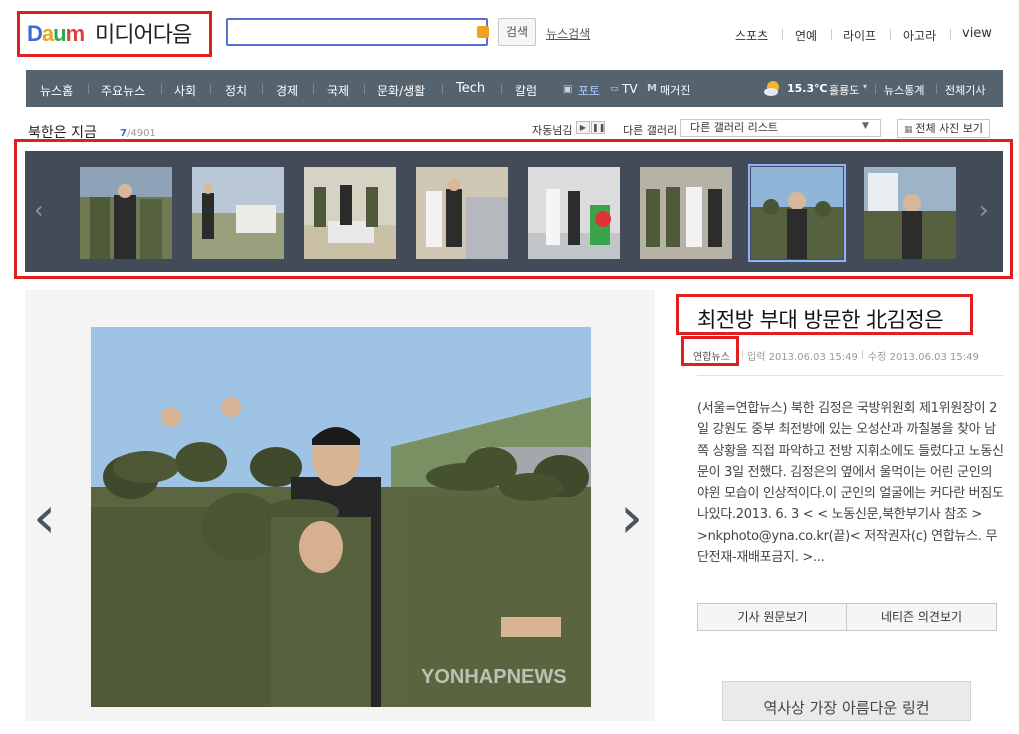 This screenshot has height=734, width=1019. I want to click on search-button: 검색, so click(517, 32).